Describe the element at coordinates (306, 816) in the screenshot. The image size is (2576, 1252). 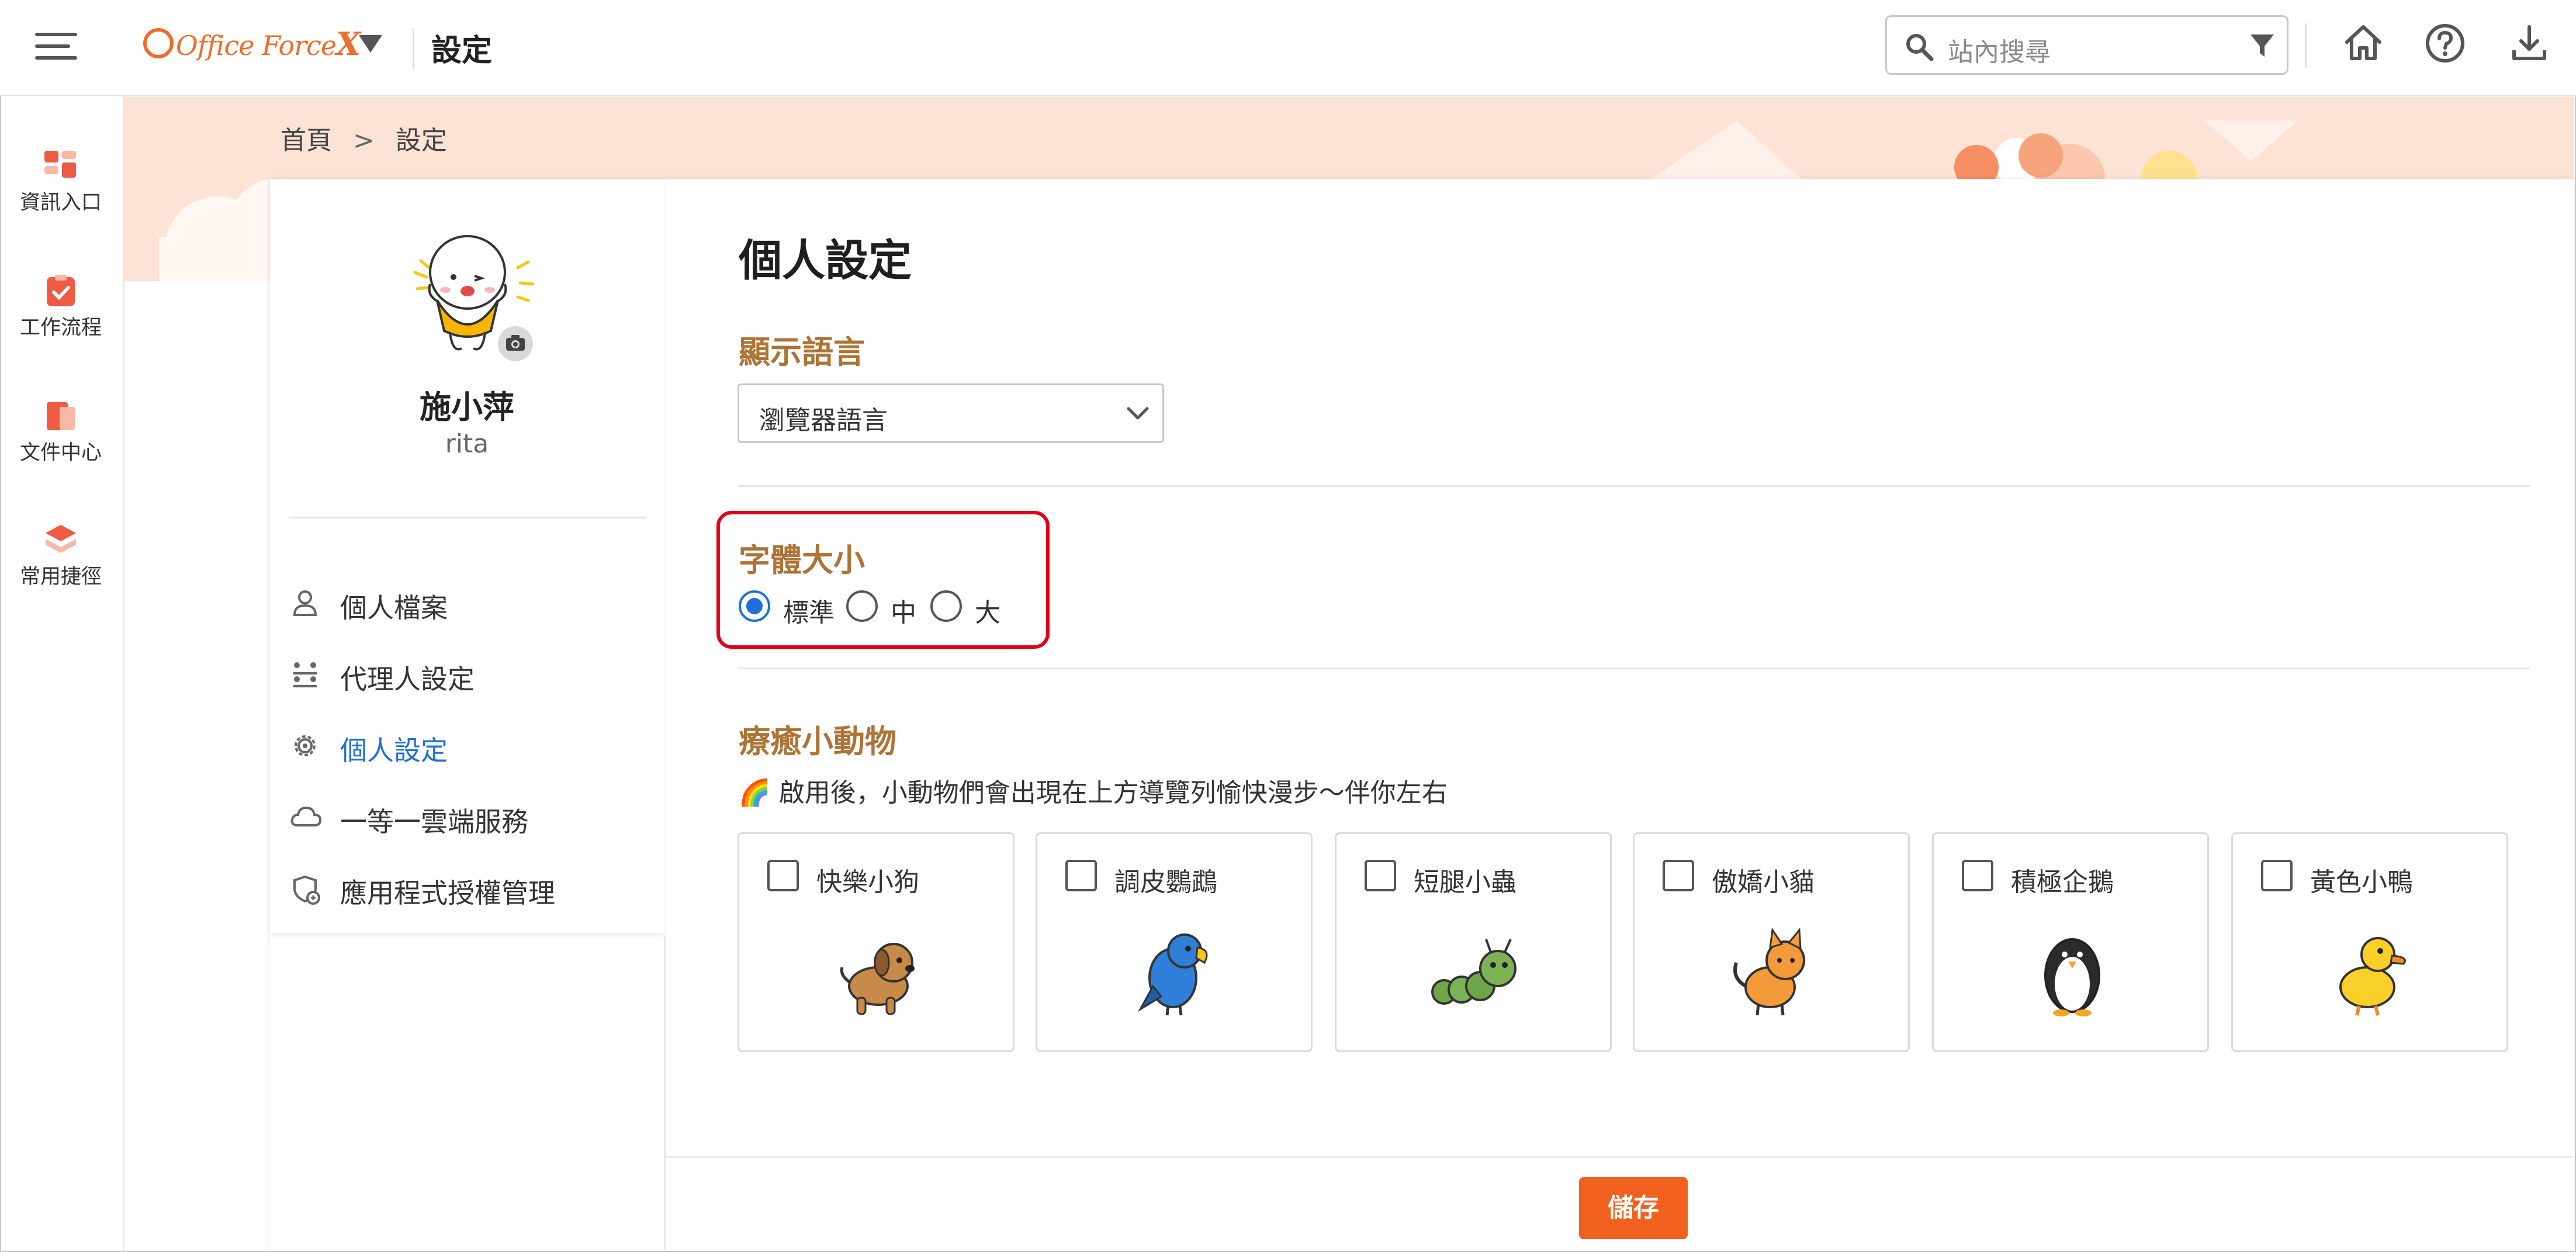
I see `cloud-icon` at that location.